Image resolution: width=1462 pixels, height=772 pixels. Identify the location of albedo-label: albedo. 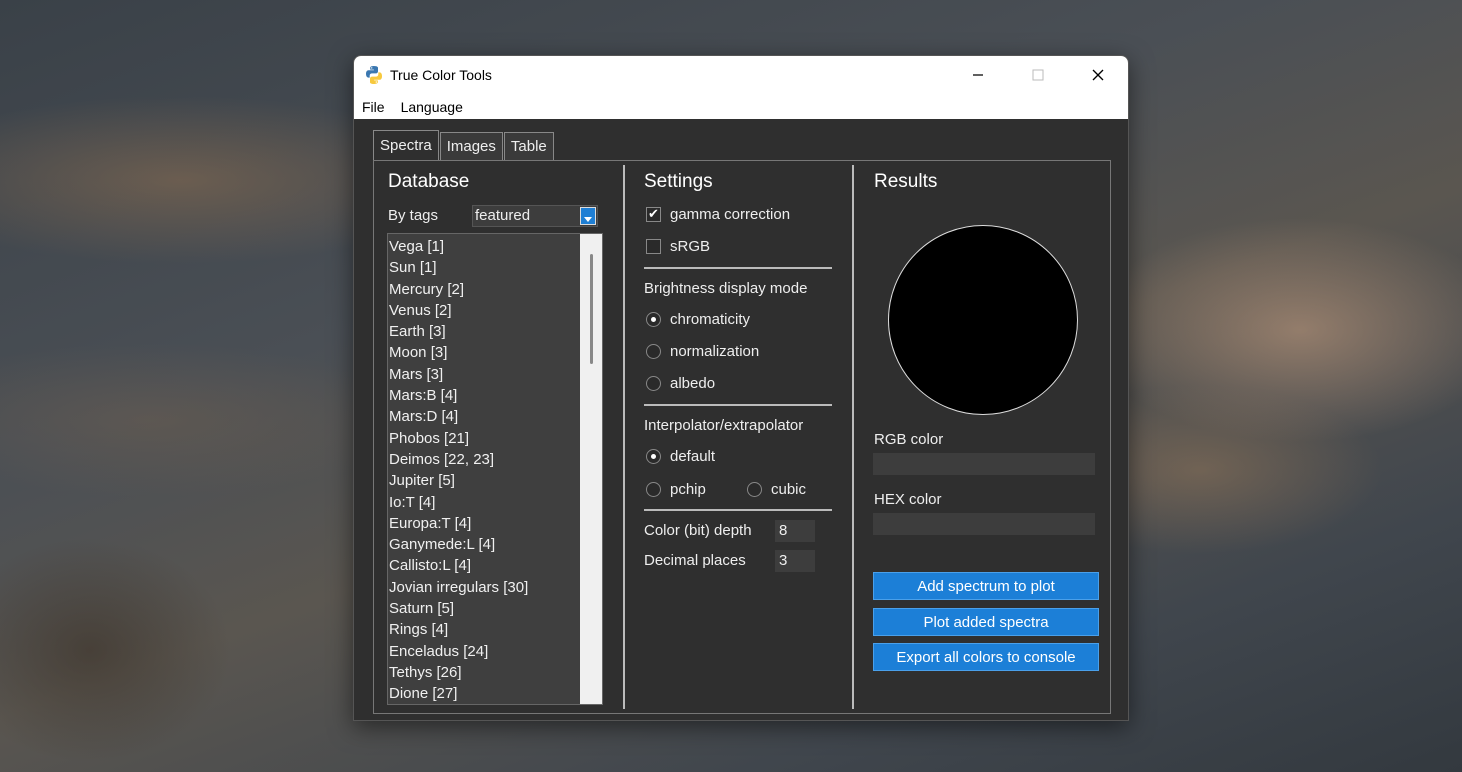
(693, 383).